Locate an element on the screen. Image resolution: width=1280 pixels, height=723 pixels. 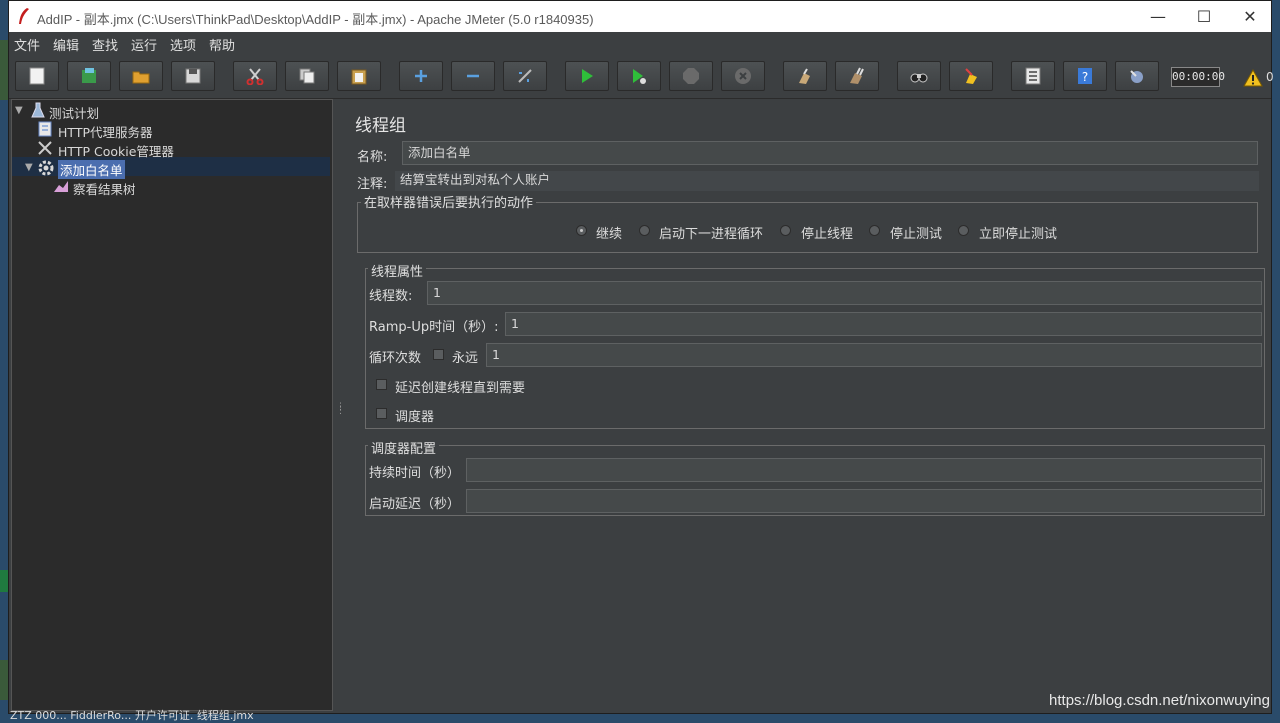
menu-help: 帮助 is located at coordinates (222, 44).